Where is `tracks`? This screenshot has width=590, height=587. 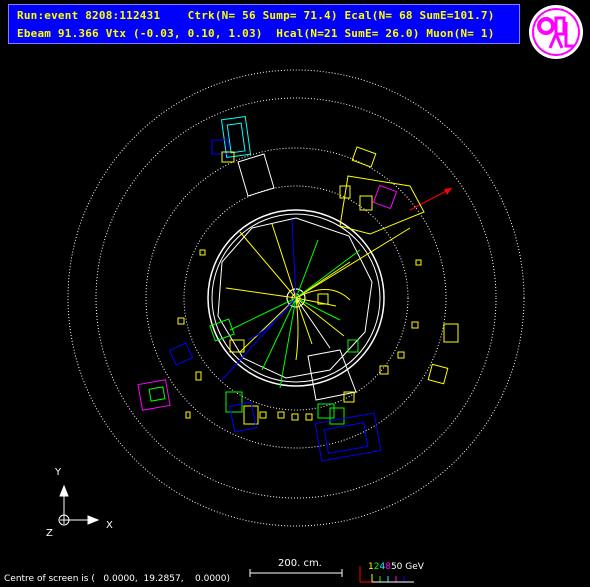
tracks is located at coordinates (316, 304).